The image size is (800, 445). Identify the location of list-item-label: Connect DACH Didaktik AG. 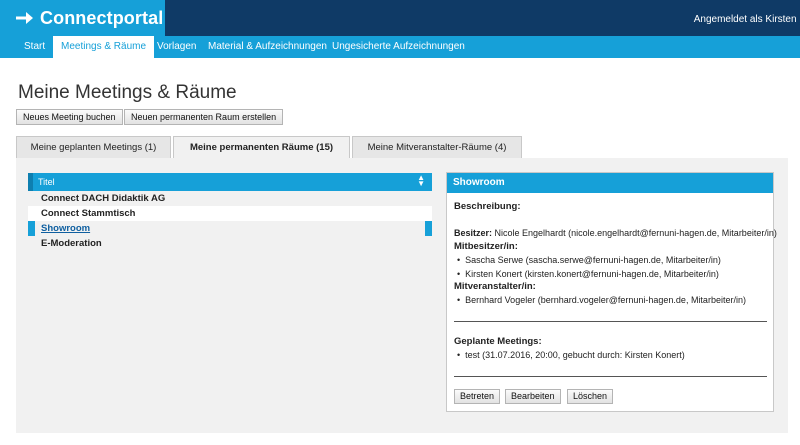
(103, 198).